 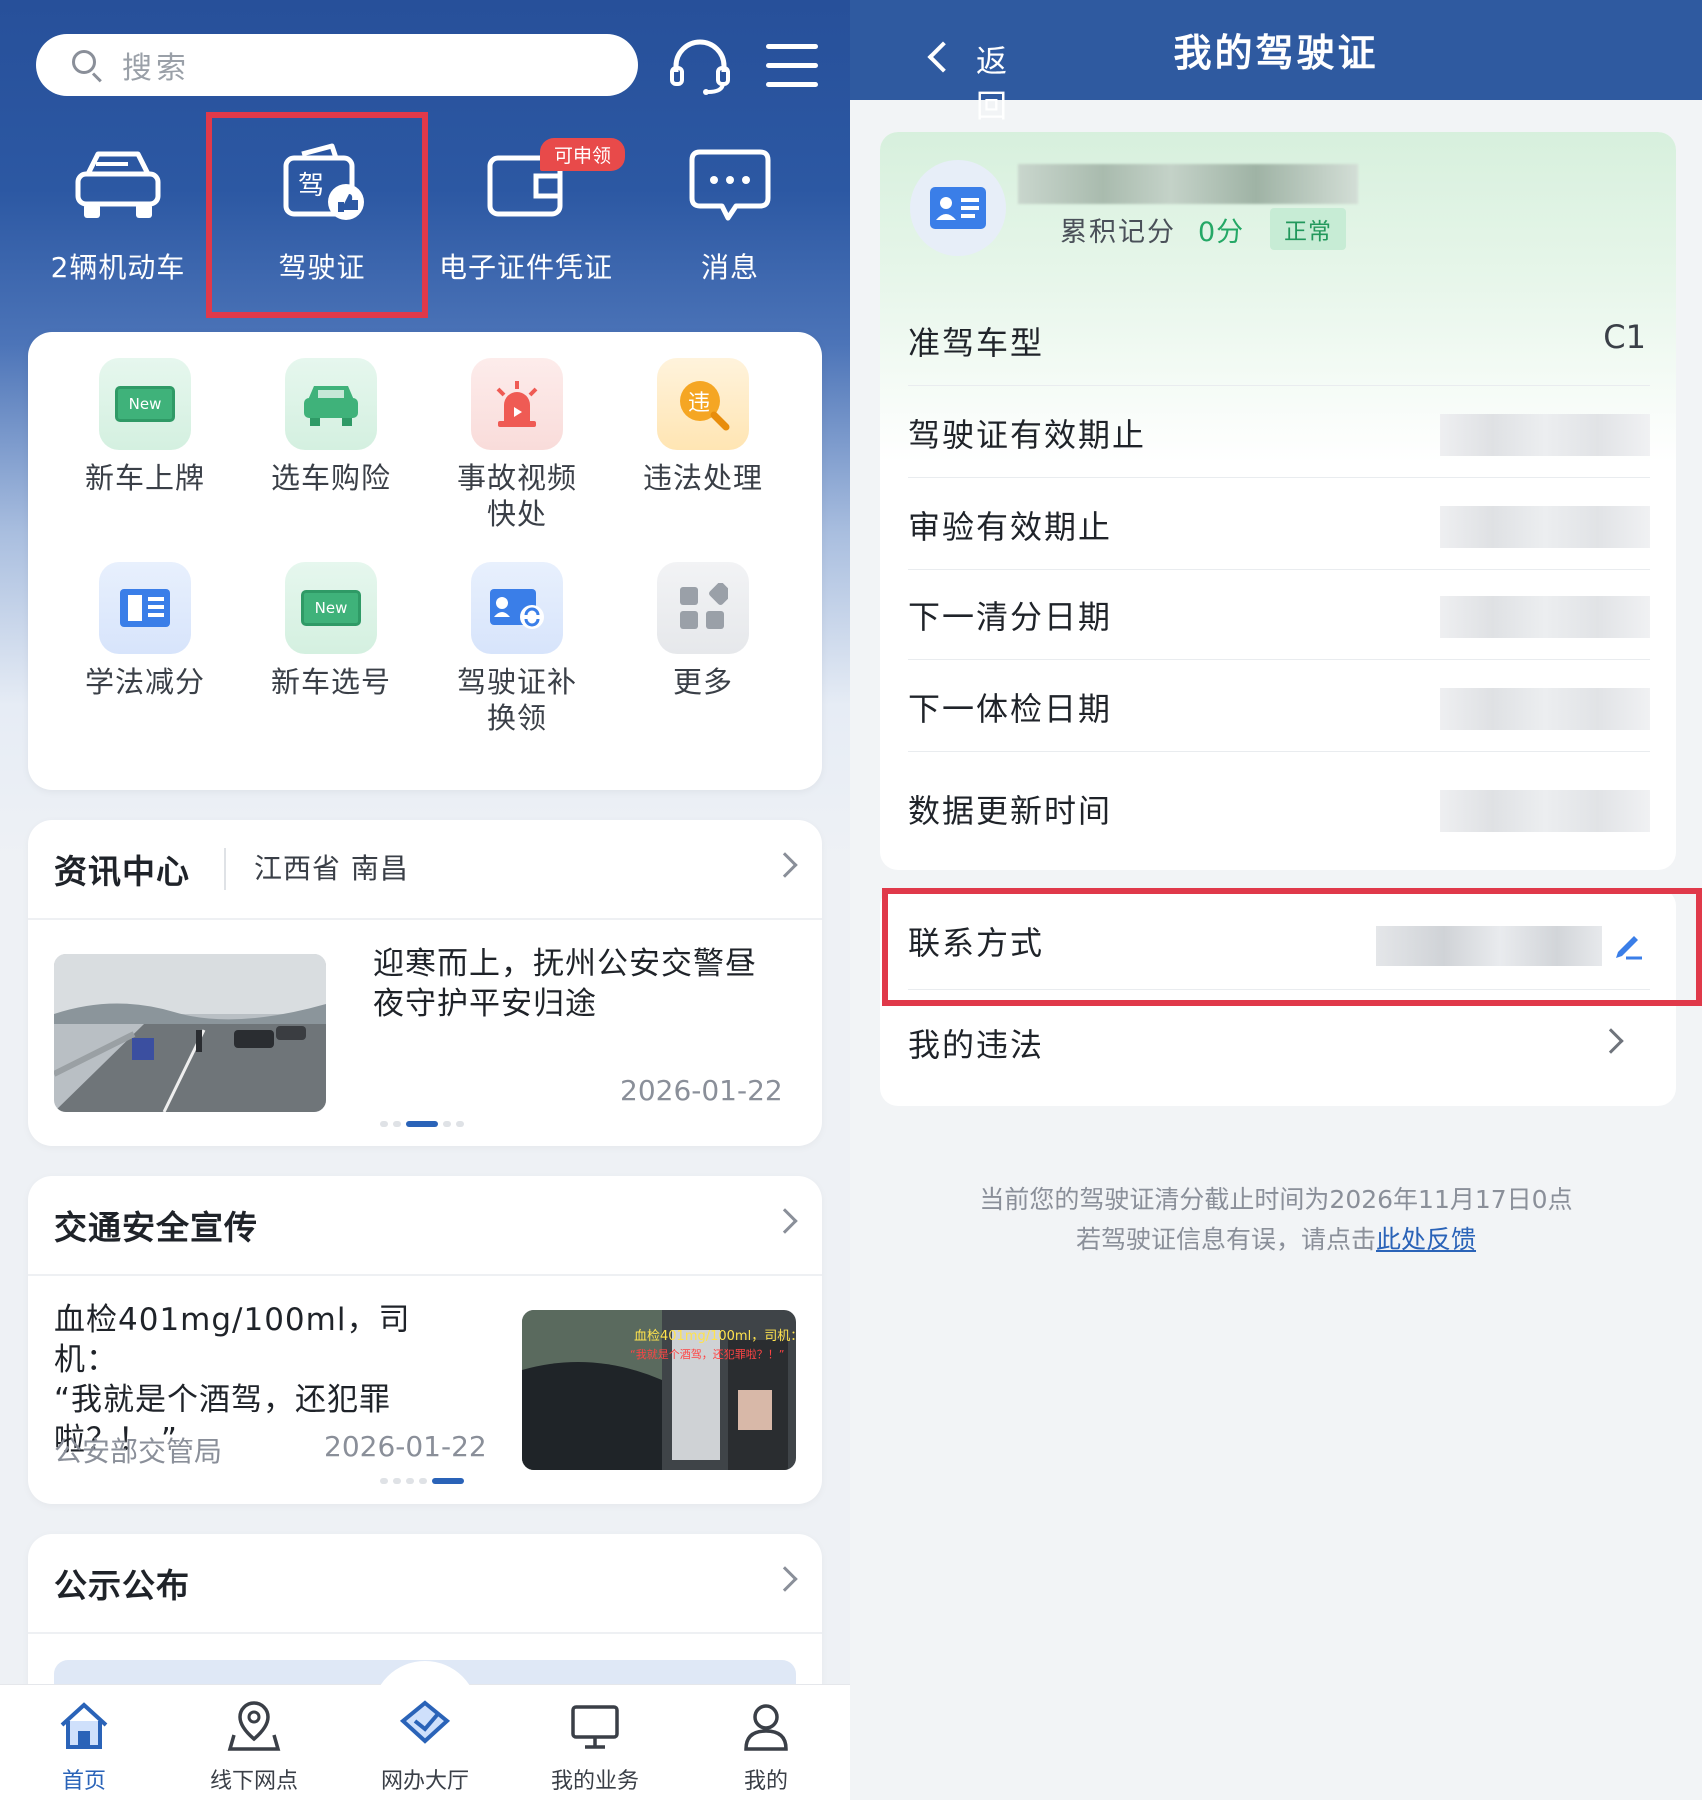 I want to click on feedback-link: 此处反馈, so click(x=1426, y=1239).